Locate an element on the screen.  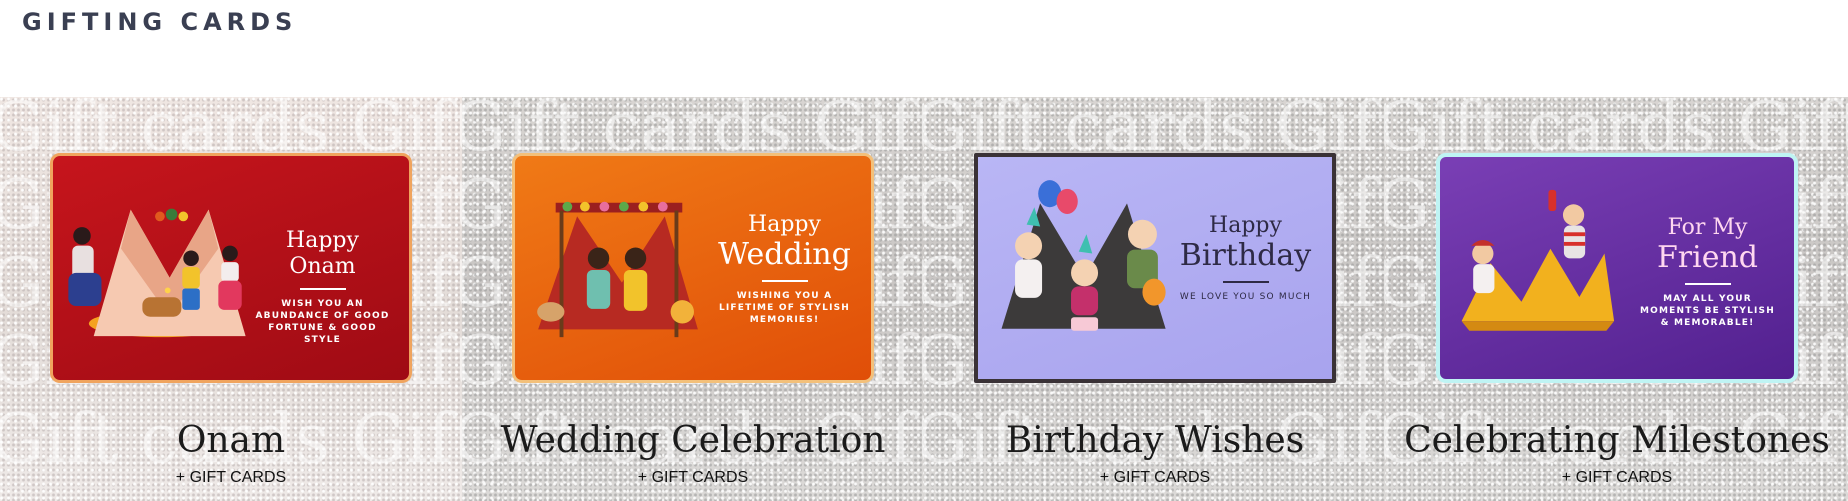
greeting-text: Happy Birthday WE LOVE YOU SO MUCH is located at coordinates (1245, 258).